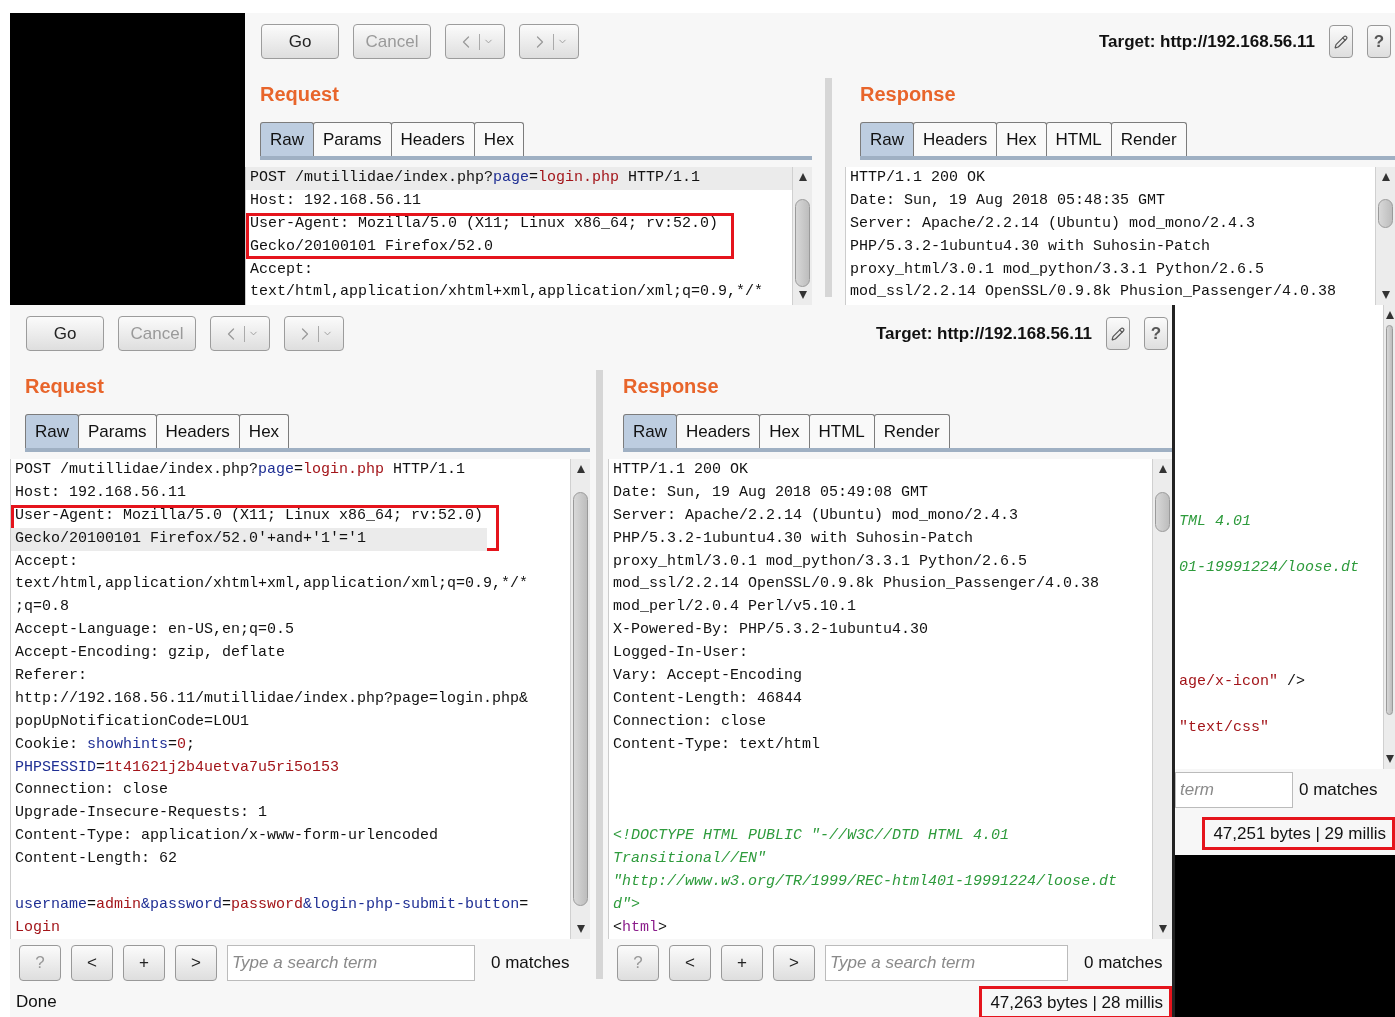 Image resolution: width=1395 pixels, height=1017 pixels. I want to click on code-editor: TML 4.01 01-19991224/loose.dt age/x-icon" /> "text/css", so click(1285, 537).